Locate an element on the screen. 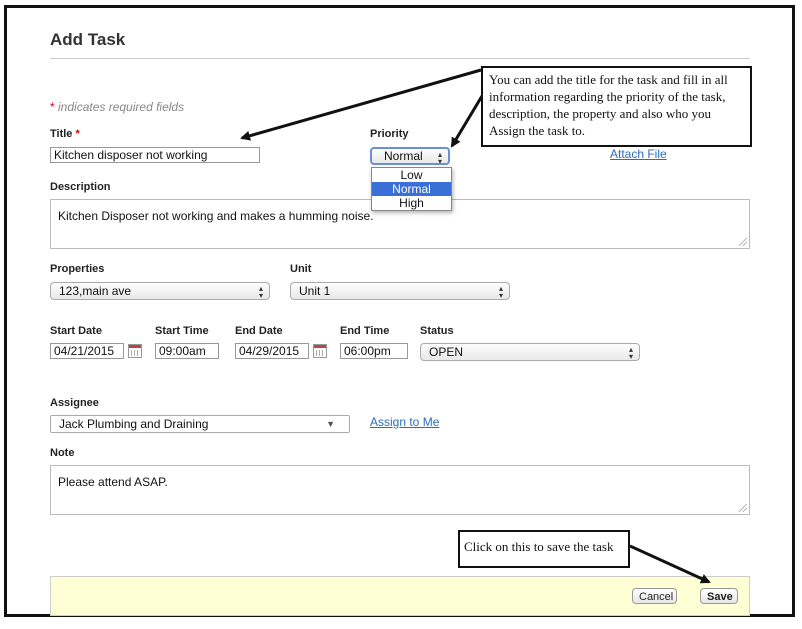 The height and width of the screenshot is (629, 802). arrow-to-title is located at coordinates (361, 104).